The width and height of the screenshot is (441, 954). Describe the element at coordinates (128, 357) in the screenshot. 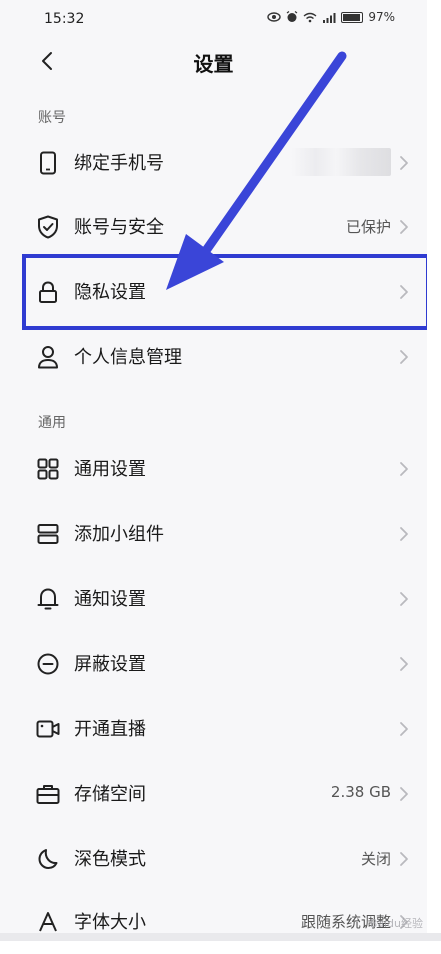

I see `row-label: 个人信息管理` at that location.